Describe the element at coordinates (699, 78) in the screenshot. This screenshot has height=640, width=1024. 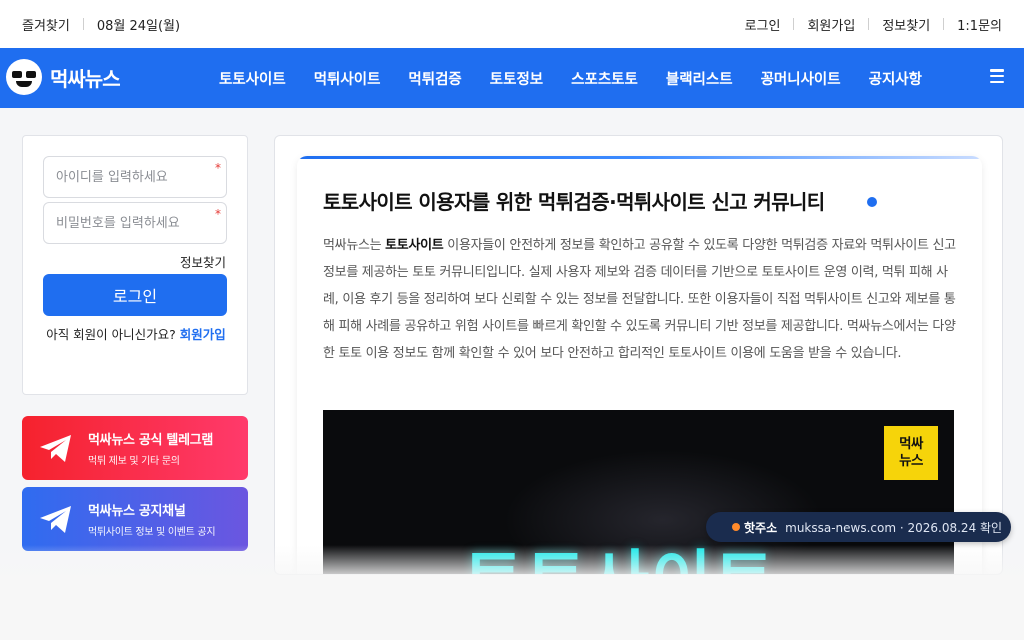
I see `nav-item-blacklist: 블랙리스트` at that location.